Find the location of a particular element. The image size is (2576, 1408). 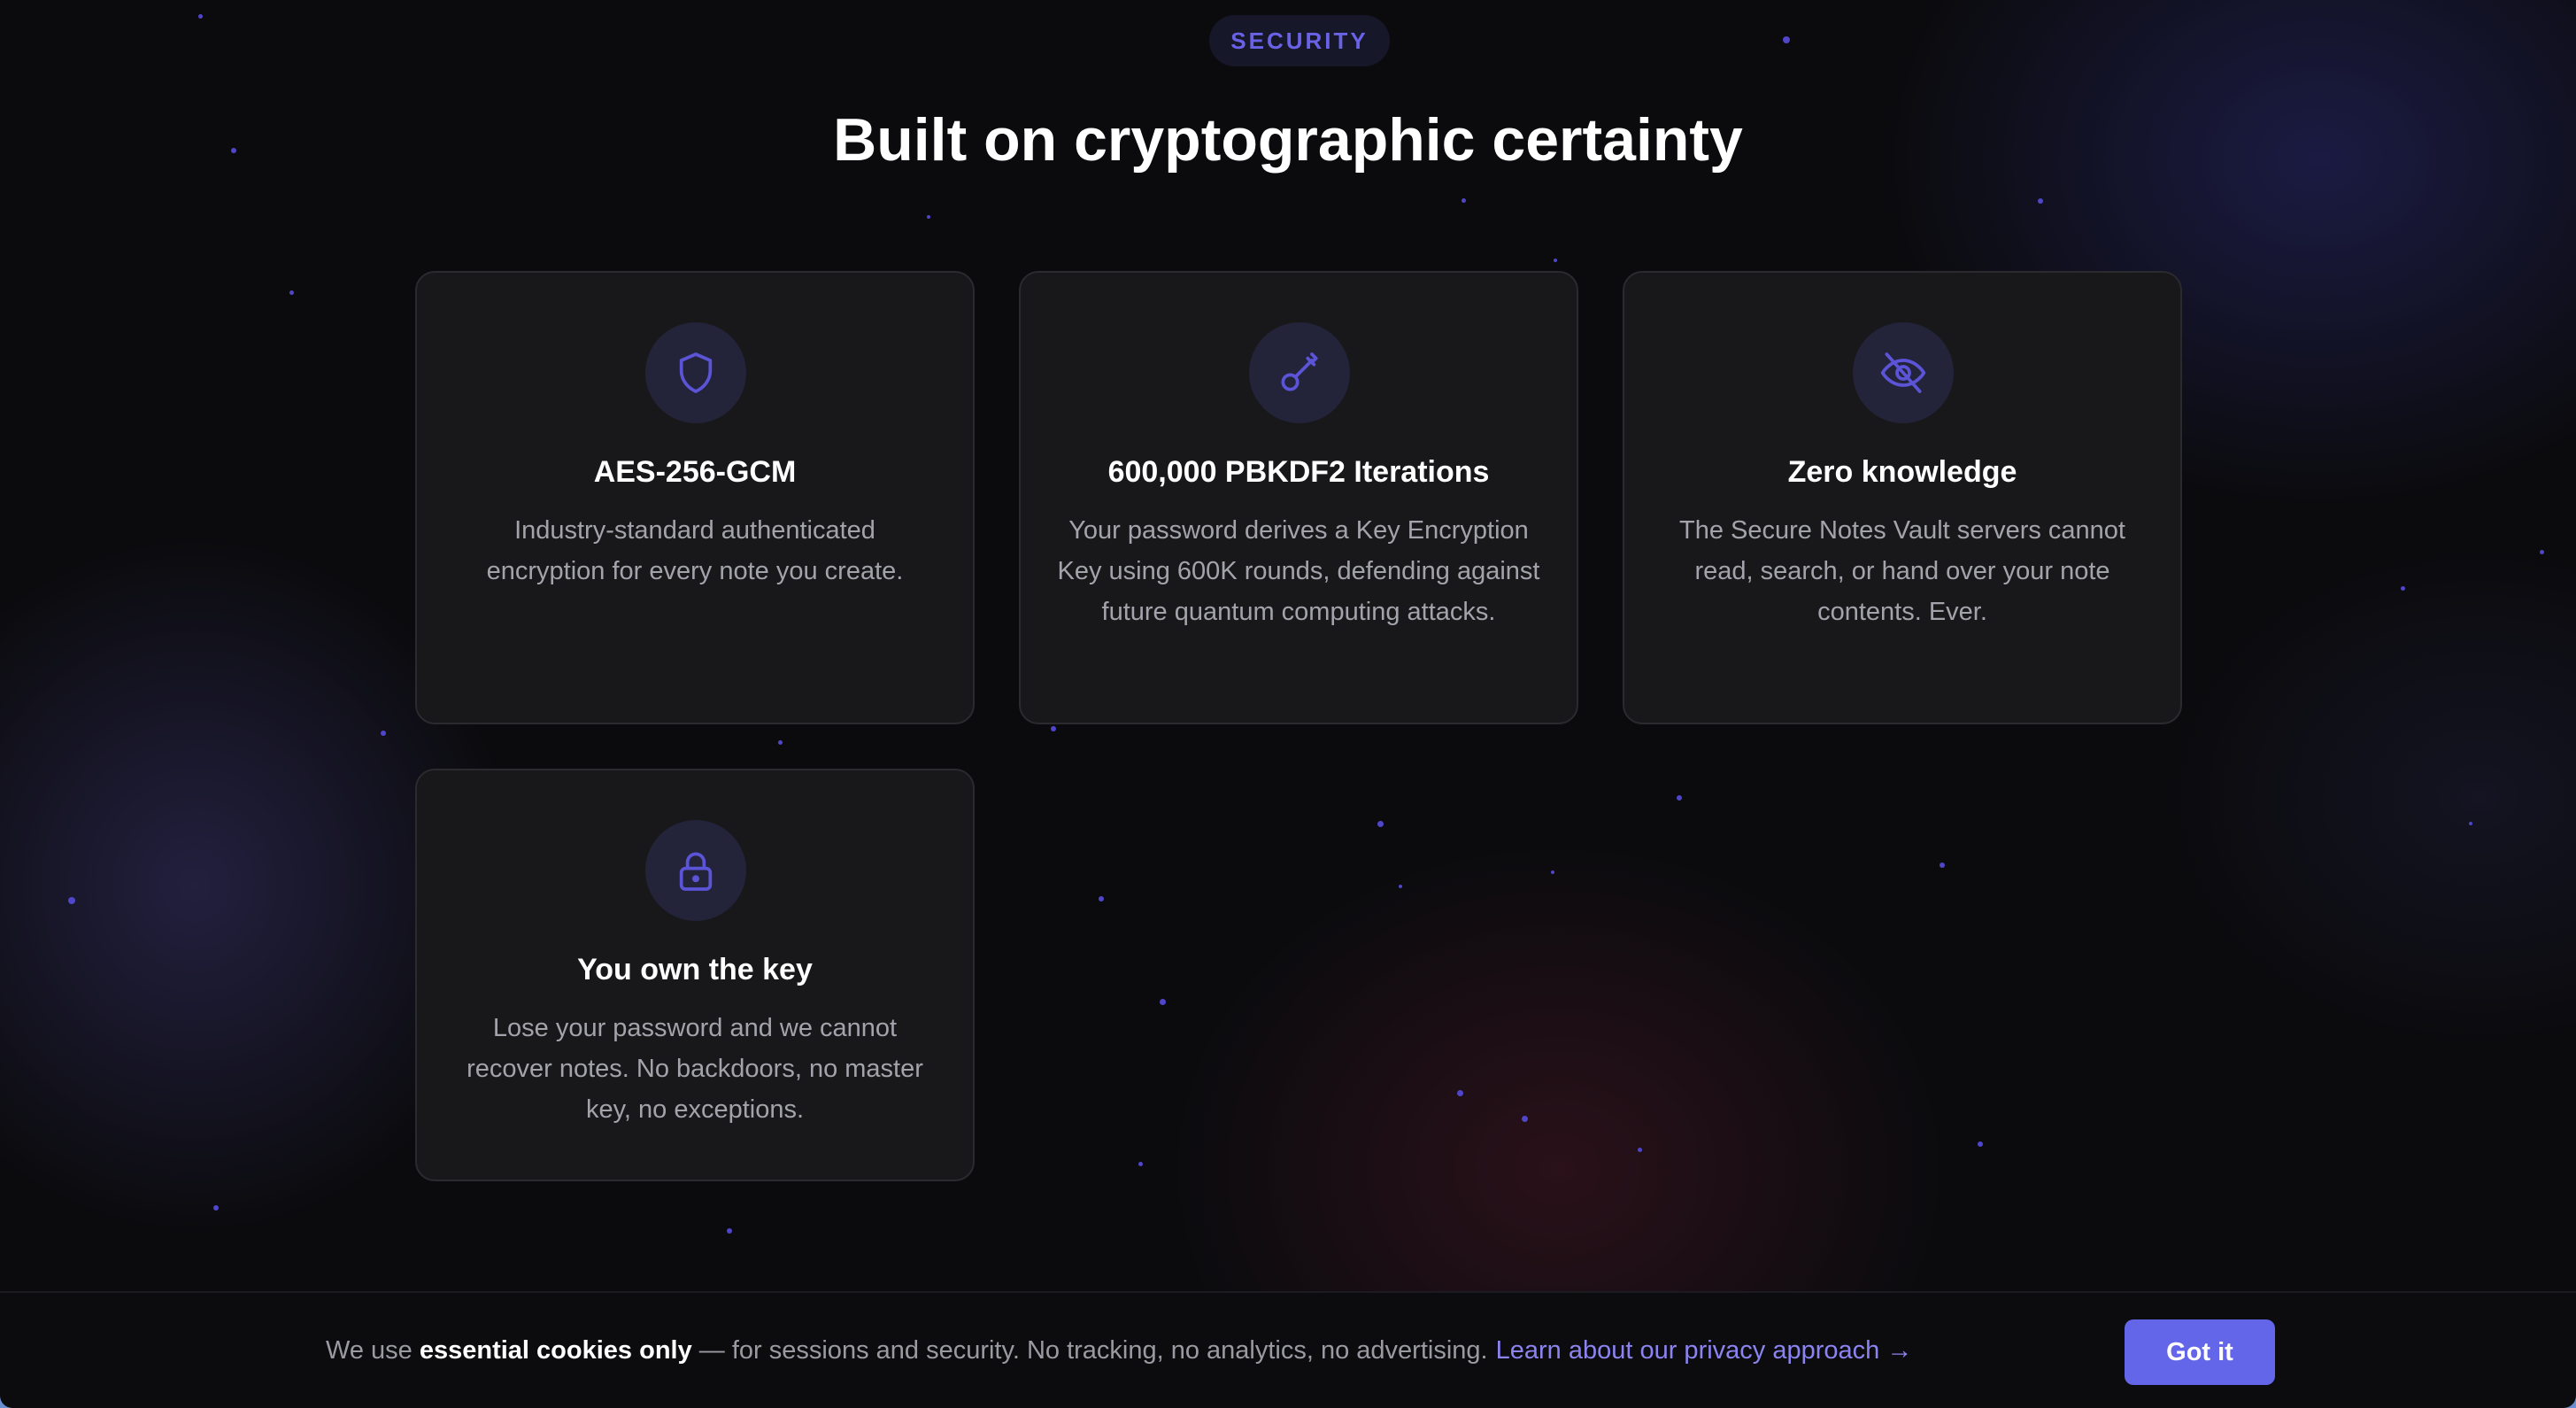

eye-off-icon is located at coordinates (1903, 372).